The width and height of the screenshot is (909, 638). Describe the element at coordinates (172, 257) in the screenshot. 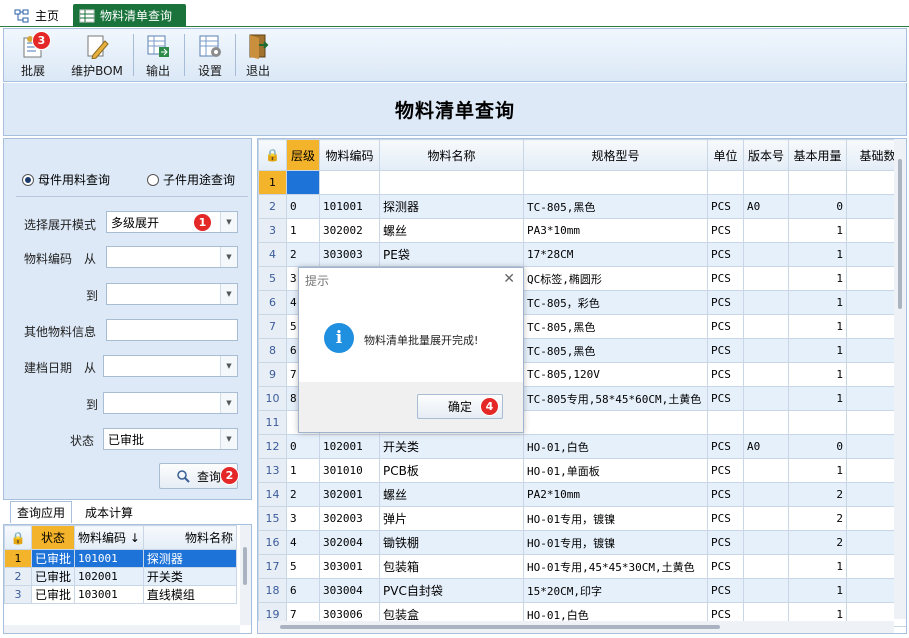

I see `code-from-select: ▼` at that location.